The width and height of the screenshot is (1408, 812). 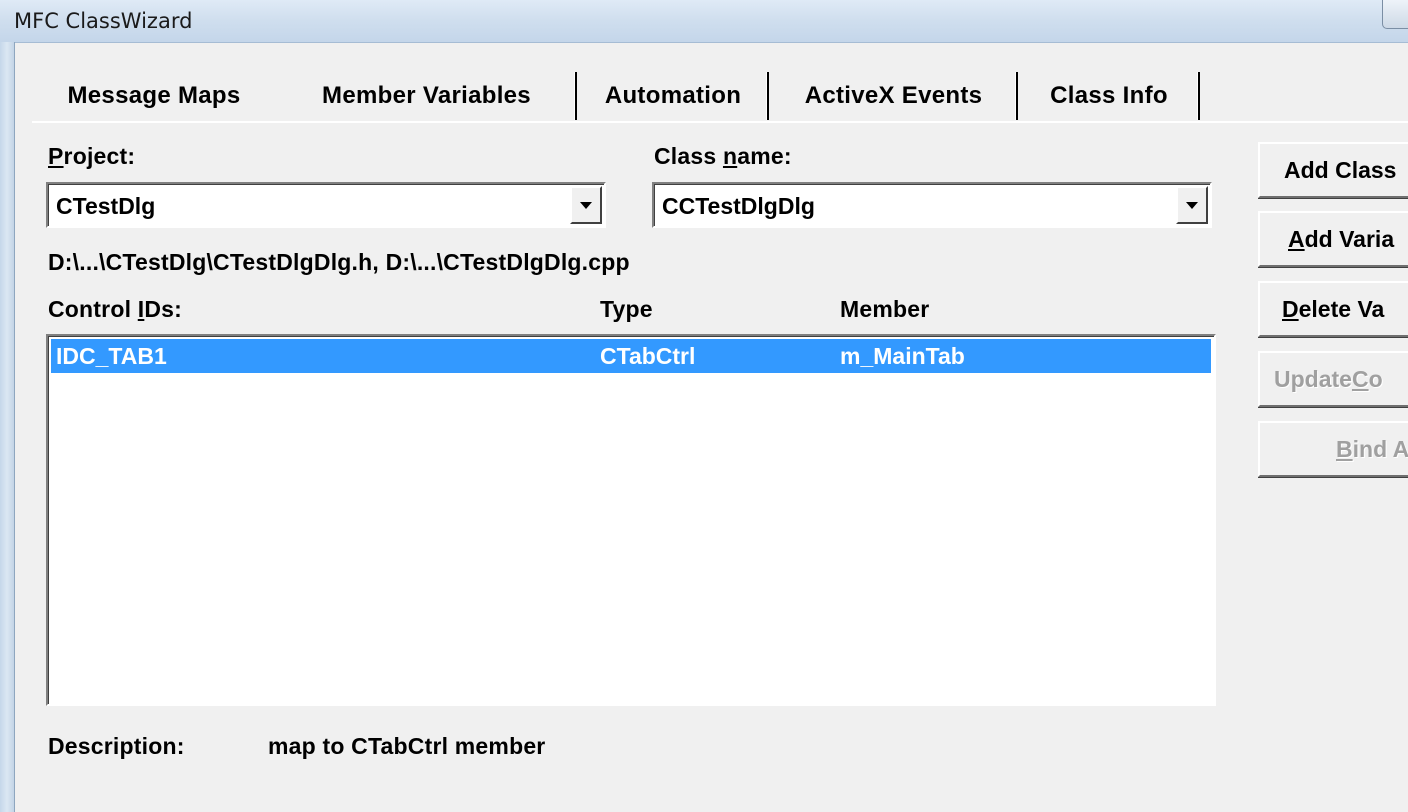 I want to click on close-button, so click(x=1395, y=14).